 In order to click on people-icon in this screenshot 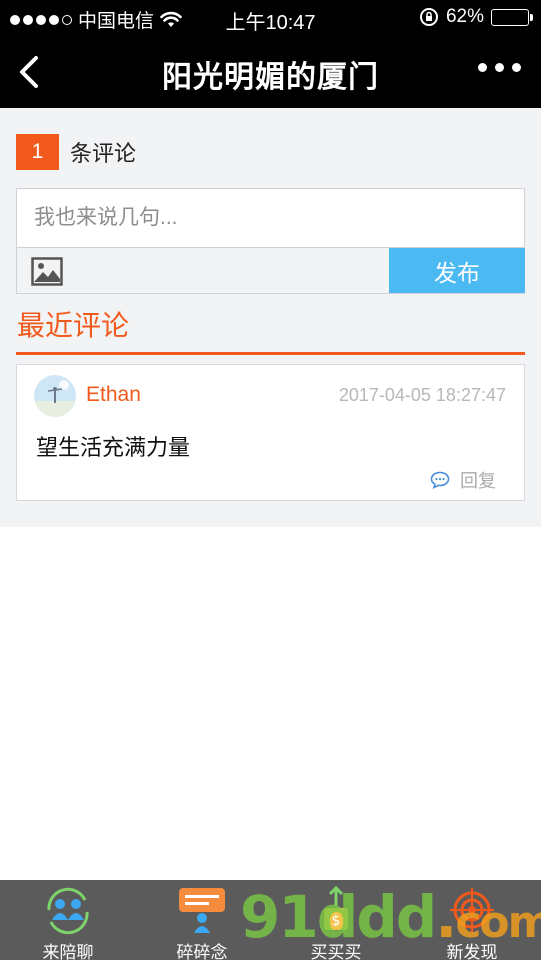, I will do `click(68, 910)`.